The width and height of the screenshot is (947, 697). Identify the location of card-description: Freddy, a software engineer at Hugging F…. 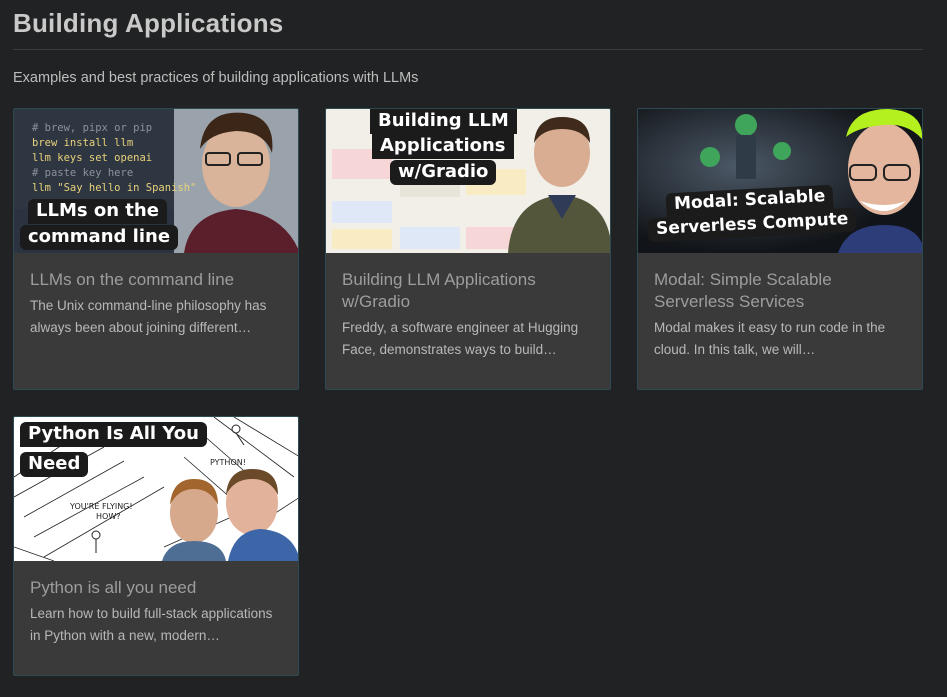
(460, 338).